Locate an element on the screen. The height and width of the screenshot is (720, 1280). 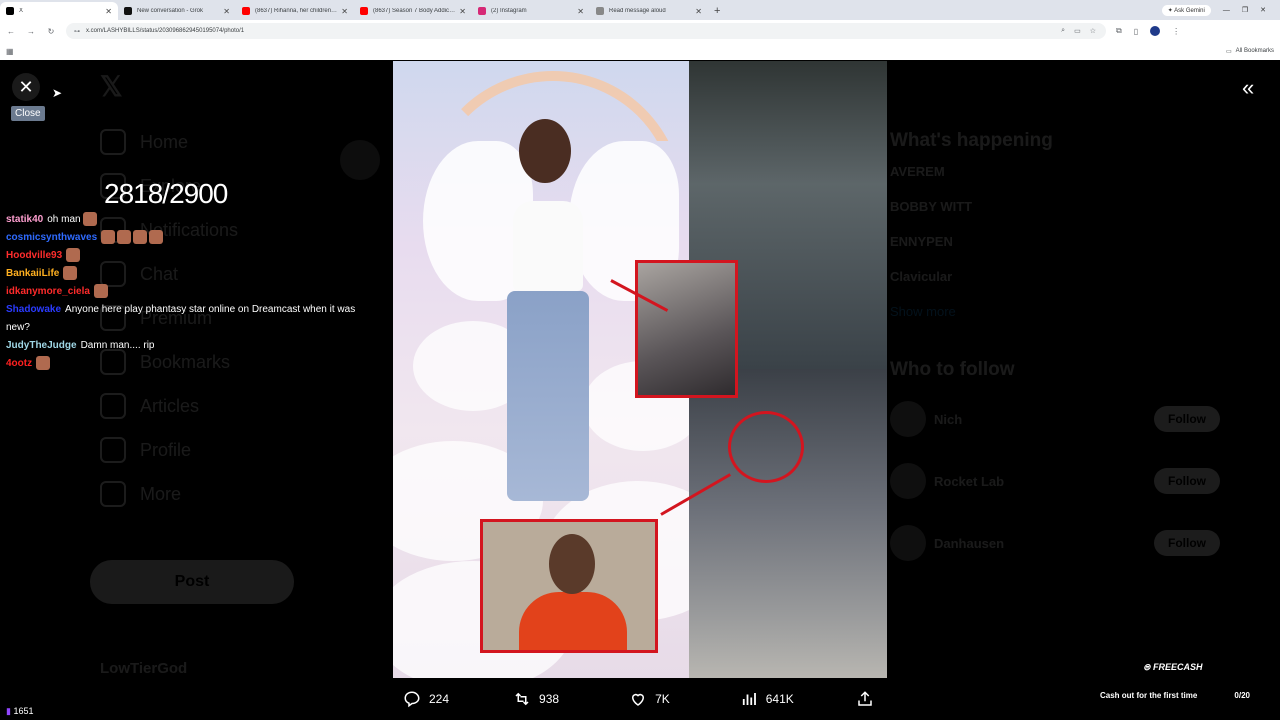
browser-tab: (8637) Season 7 Body Addictio ✕ is located at coordinates (413, 11).